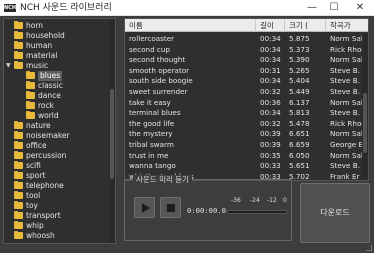 This screenshot has width=374, height=253. I want to click on tree-item-label: whoosh, so click(40, 235).